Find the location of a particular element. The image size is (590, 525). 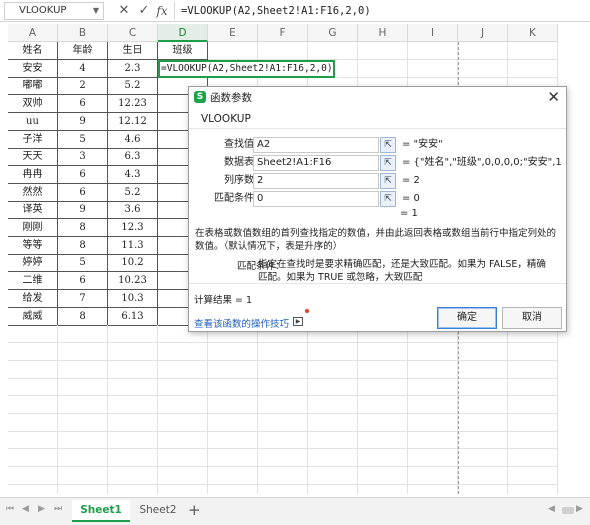

next-sheet-icon: ▶ is located at coordinates (41, 509).